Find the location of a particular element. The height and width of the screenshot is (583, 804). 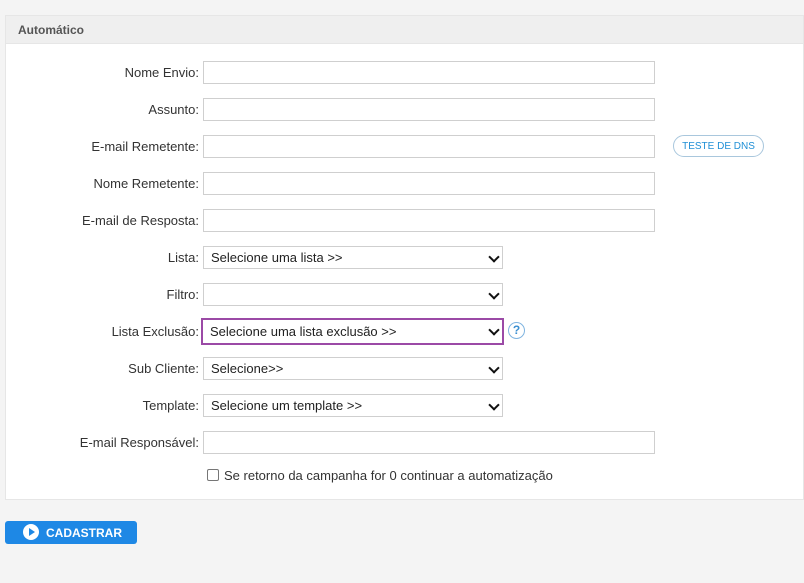

lista-selected-value: Selecione uma lista >> is located at coordinates (277, 257).